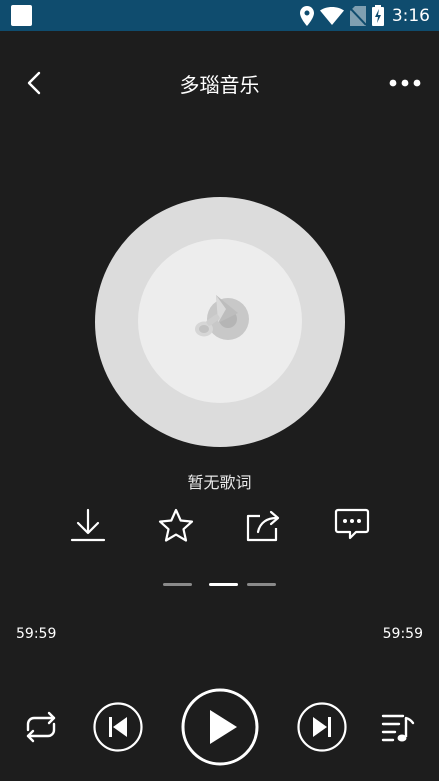  Describe the element at coordinates (219, 15) in the screenshot. I see `status-bar: 3:16` at that location.